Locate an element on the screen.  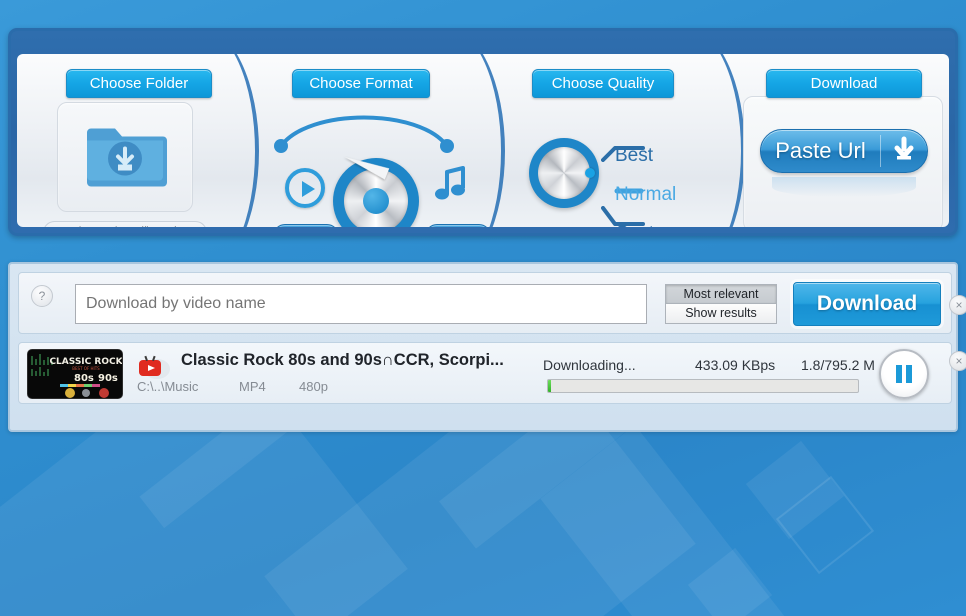
youtube-icon is located at coordinates (153, 368).